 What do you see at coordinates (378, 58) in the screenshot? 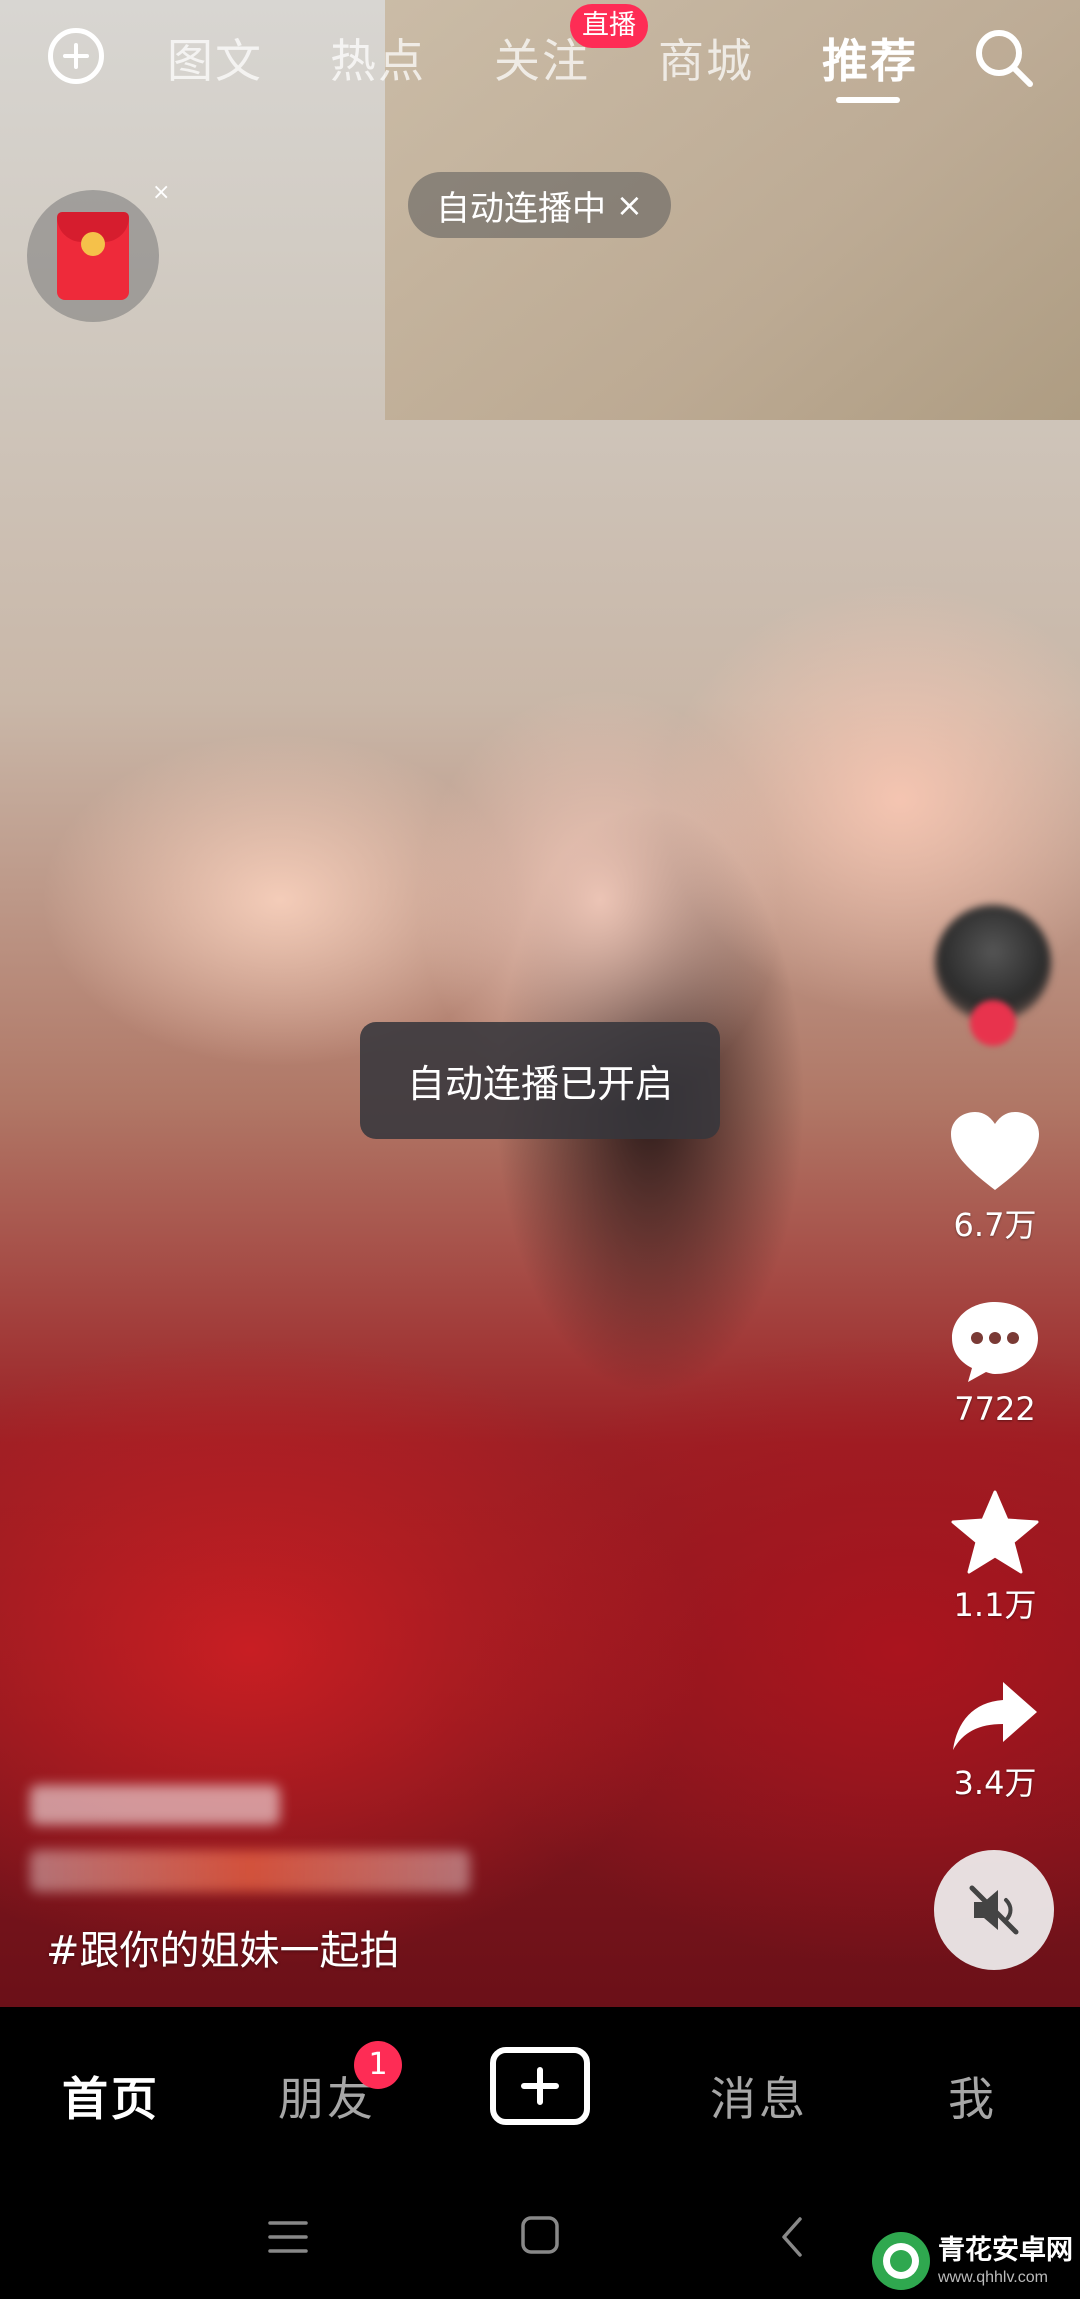
I see `tab-hot: 热点` at bounding box center [378, 58].